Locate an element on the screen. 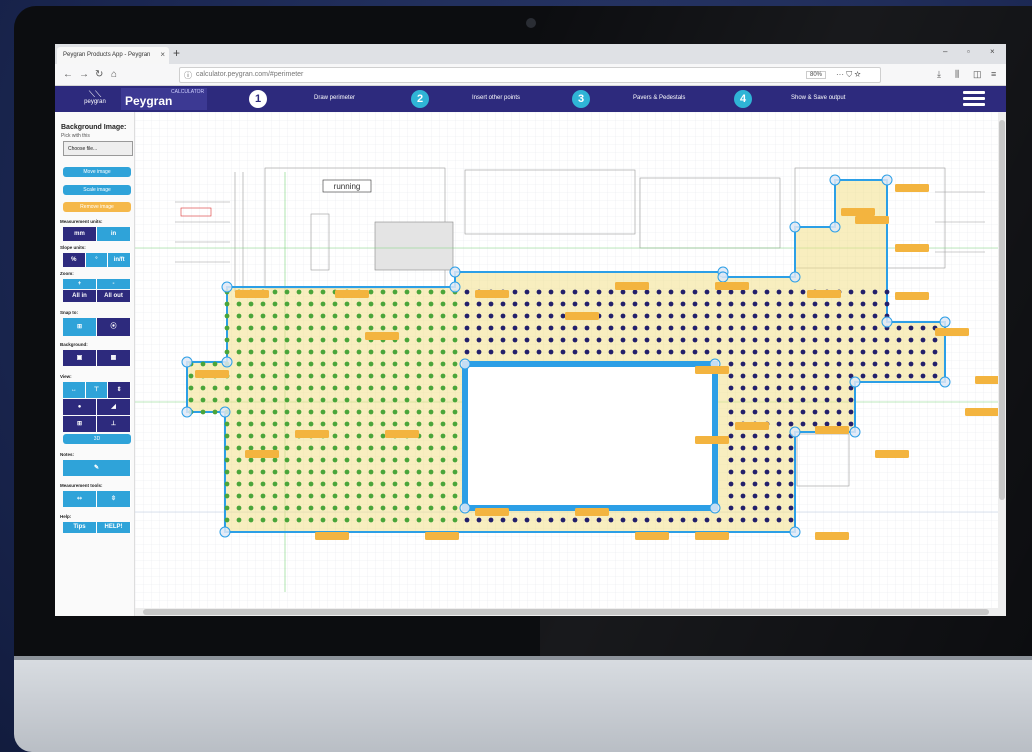 Image resolution: width=1032 pixels, height=752 pixels. step-2-label: Insert other points is located at coordinates (496, 98).